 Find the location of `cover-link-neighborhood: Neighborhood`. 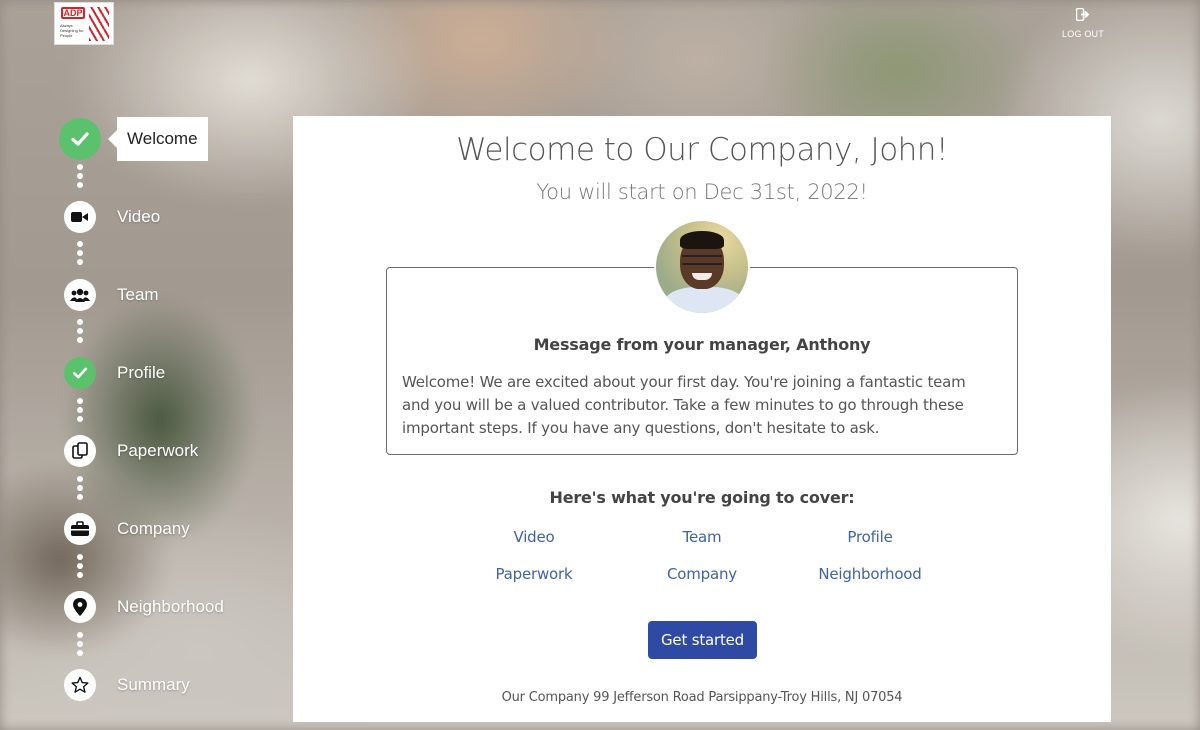

cover-link-neighborhood: Neighborhood is located at coordinates (870, 574).